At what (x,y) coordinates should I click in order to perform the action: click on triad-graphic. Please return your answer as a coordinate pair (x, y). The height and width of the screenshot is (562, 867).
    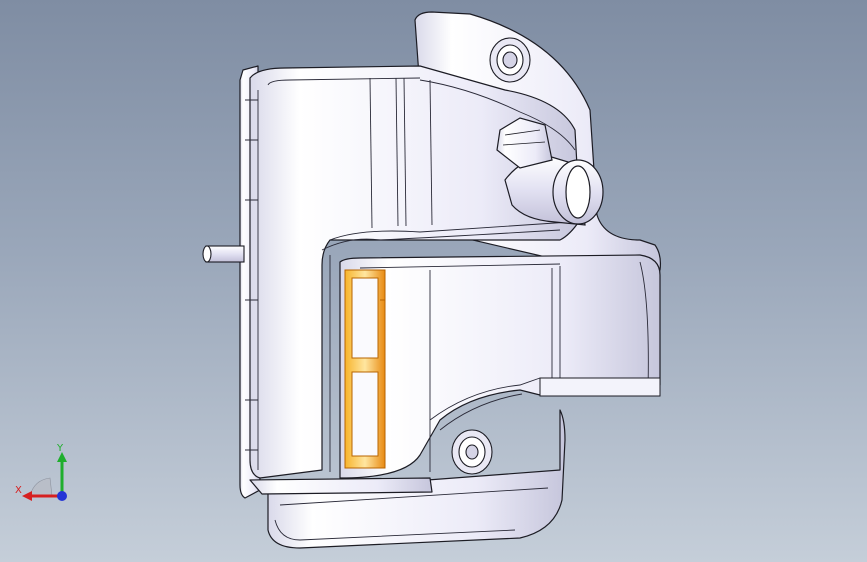
    Looking at the image, I should click on (44, 476).